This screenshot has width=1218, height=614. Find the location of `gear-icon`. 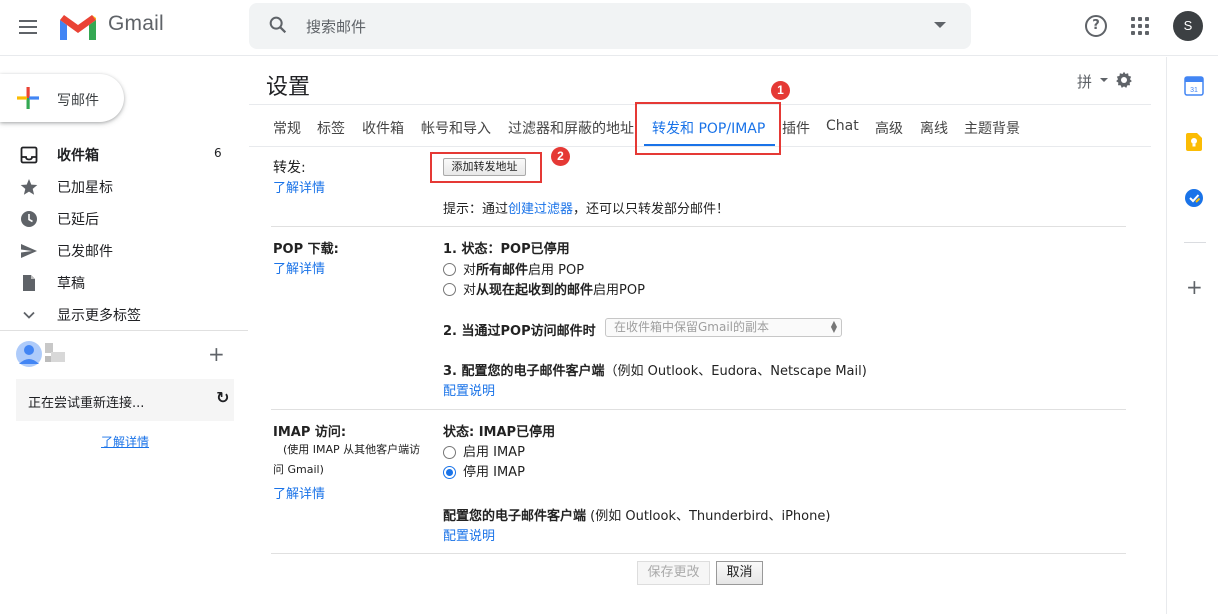

gear-icon is located at coordinates (1124, 80).